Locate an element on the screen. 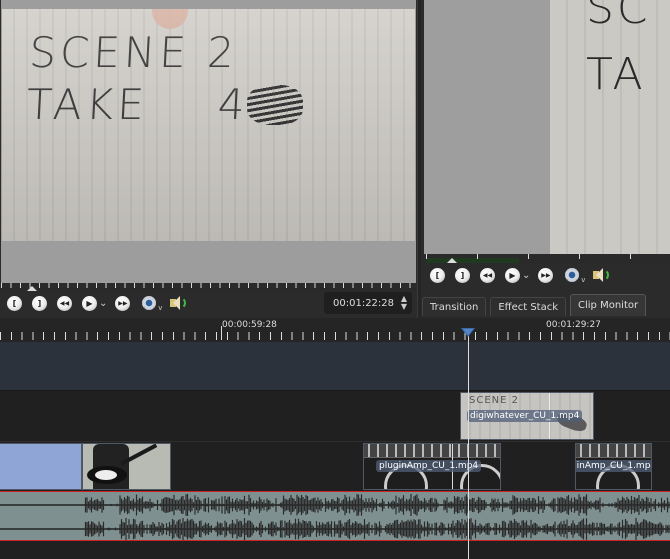 The height and width of the screenshot is (559, 670). timeline-clip-color is located at coordinates (41, 466).